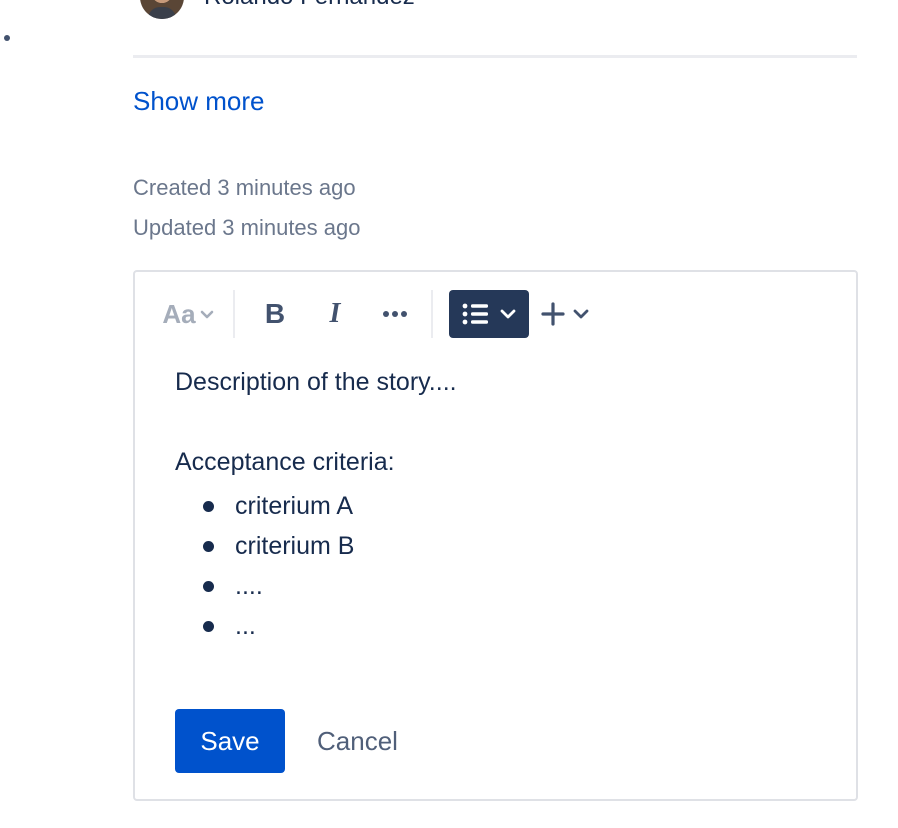 The height and width of the screenshot is (828, 898). I want to click on created-timestamp: Created 3 minutes ago, so click(244, 187).